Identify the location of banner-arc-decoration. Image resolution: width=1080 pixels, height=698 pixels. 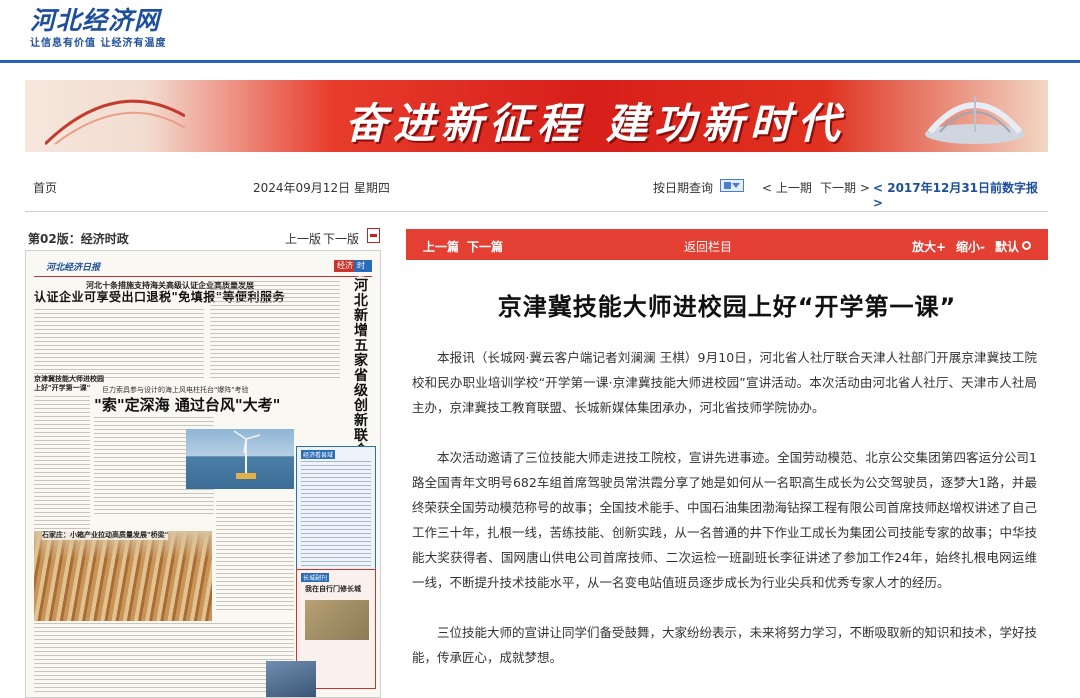
(115, 122).